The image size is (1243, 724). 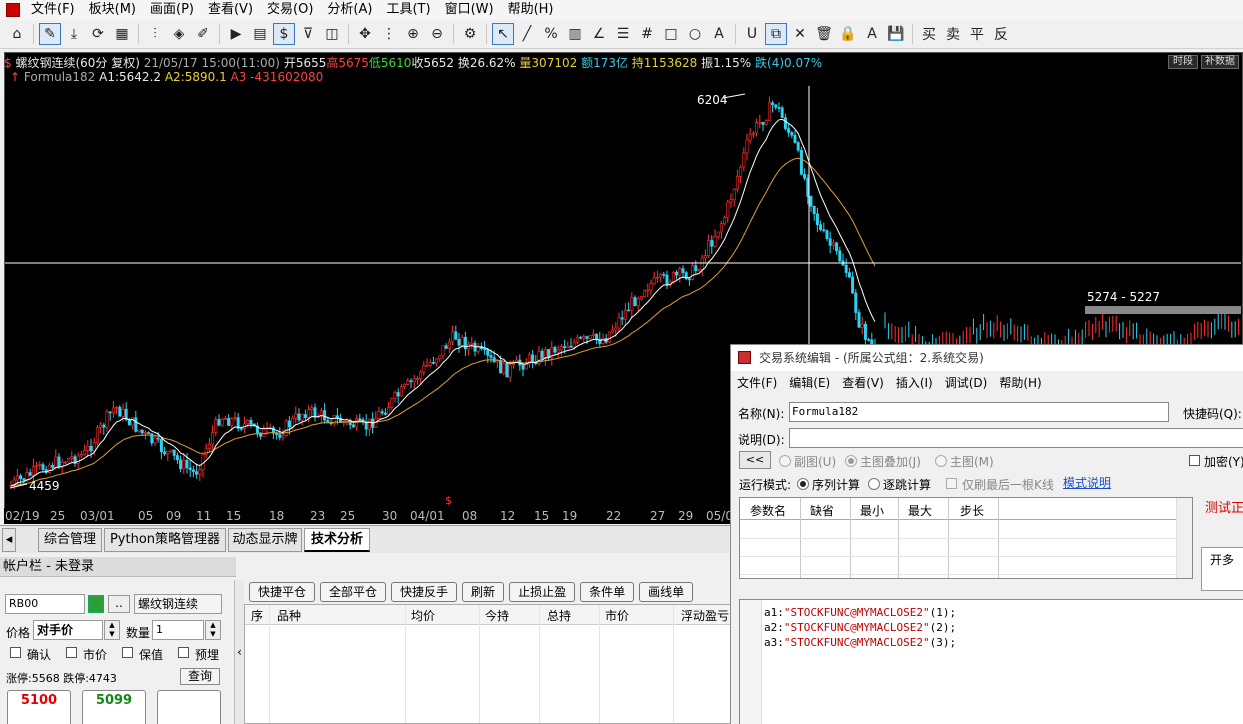 What do you see at coordinates (483, 592) in the screenshot?
I see `refresh-button: 刷新` at bounding box center [483, 592].